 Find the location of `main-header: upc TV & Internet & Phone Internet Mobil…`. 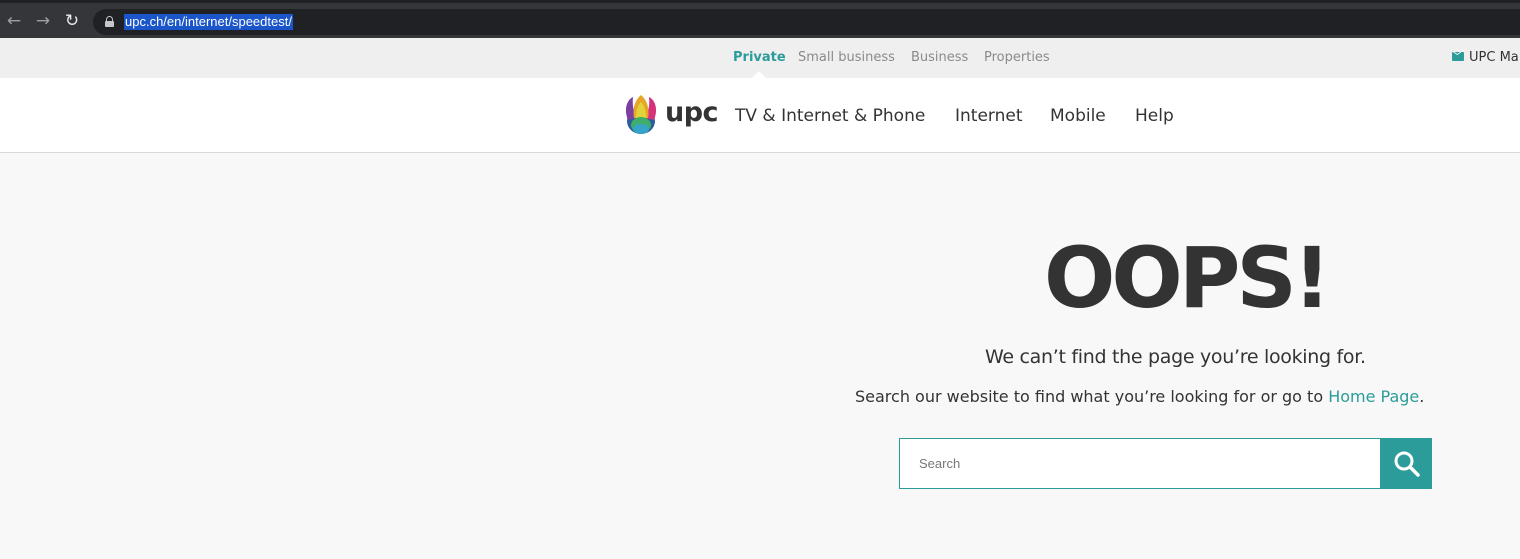

main-header: upc TV & Internet & Phone Internet Mobil… is located at coordinates (760, 115).